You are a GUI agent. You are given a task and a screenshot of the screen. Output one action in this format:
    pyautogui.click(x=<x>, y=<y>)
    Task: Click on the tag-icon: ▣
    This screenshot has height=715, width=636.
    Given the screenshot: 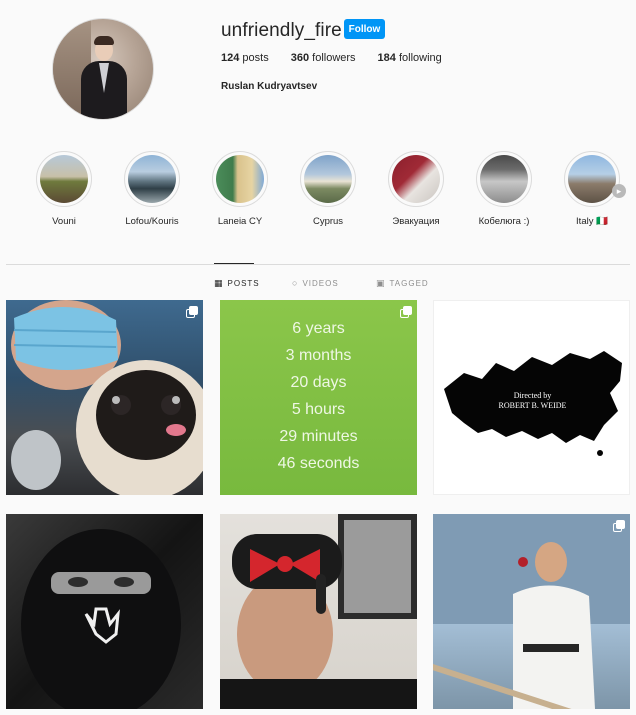 What is the action you would take?
    pyautogui.click(x=381, y=283)
    